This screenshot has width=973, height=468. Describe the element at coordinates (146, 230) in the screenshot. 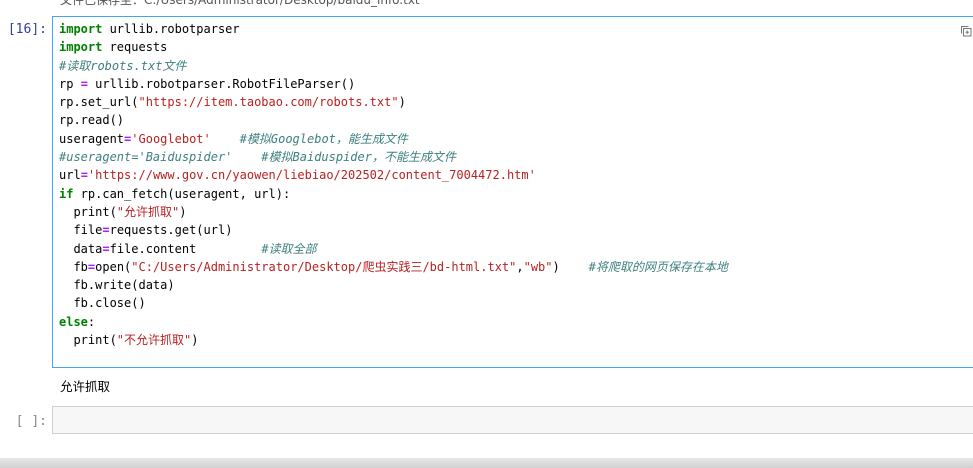

I see `code-line: file=requests.get(url)` at that location.